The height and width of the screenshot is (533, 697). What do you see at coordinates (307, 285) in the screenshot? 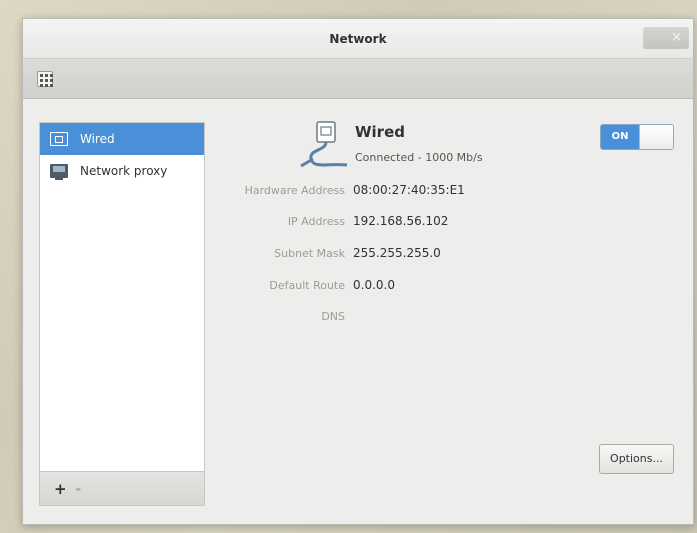
I see `default-route-label: Default Route` at bounding box center [307, 285].